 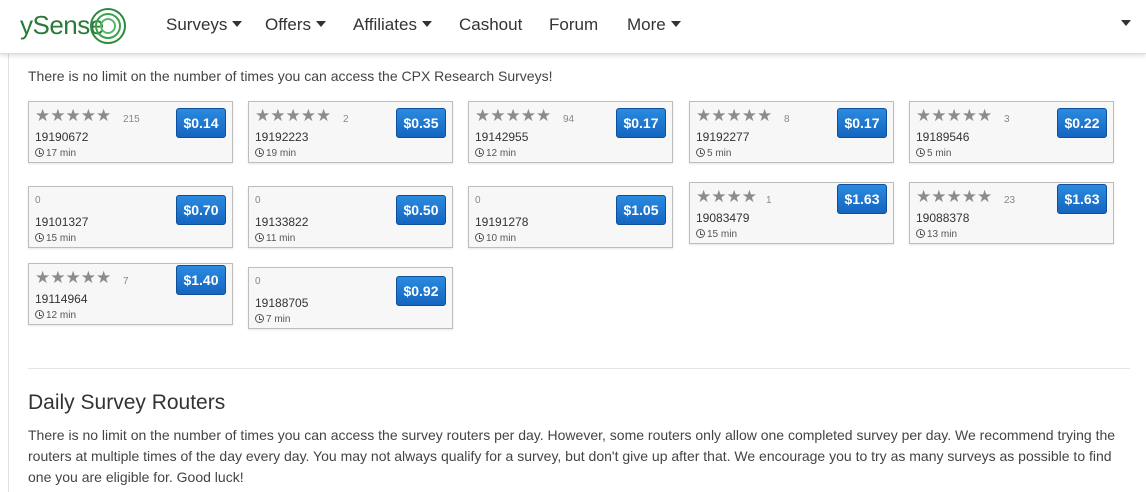 What do you see at coordinates (61, 315) in the screenshot?
I see `survey-duration-value: 12 min` at bounding box center [61, 315].